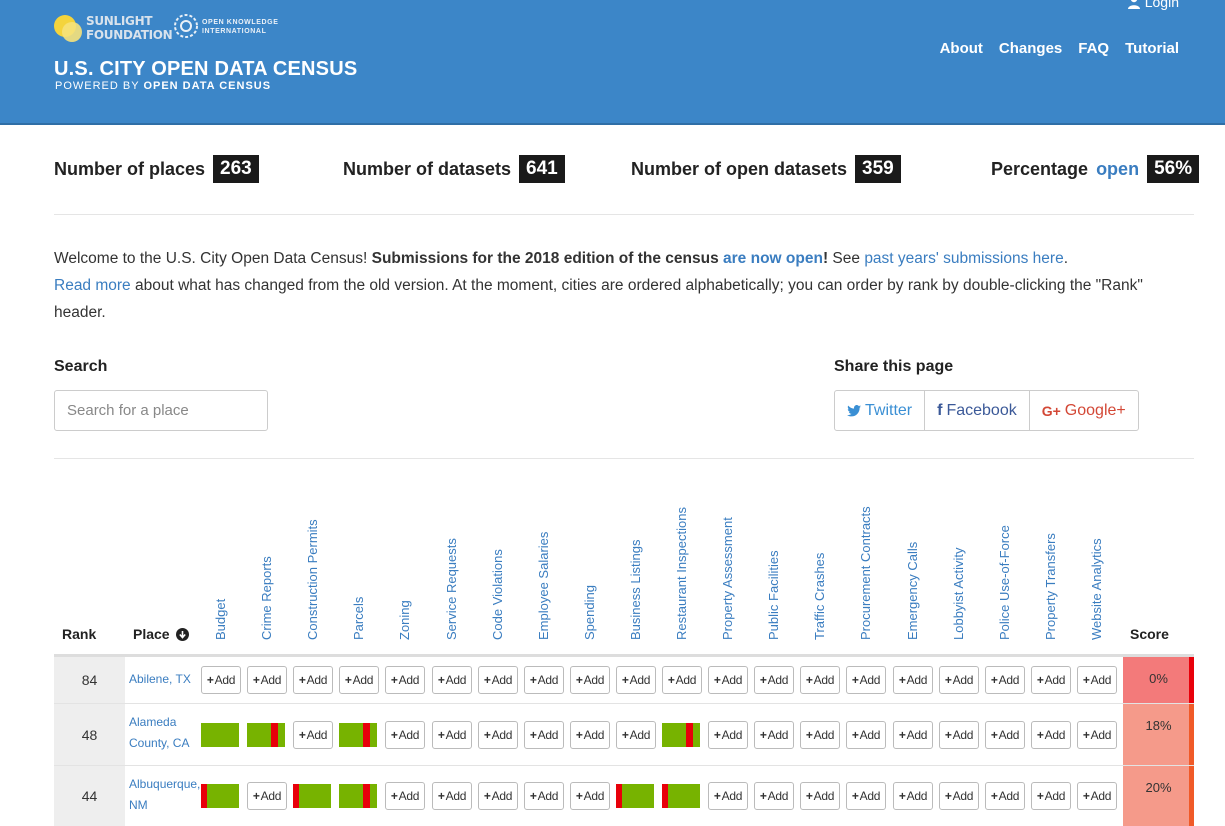  I want to click on nav-about: About, so click(961, 48).